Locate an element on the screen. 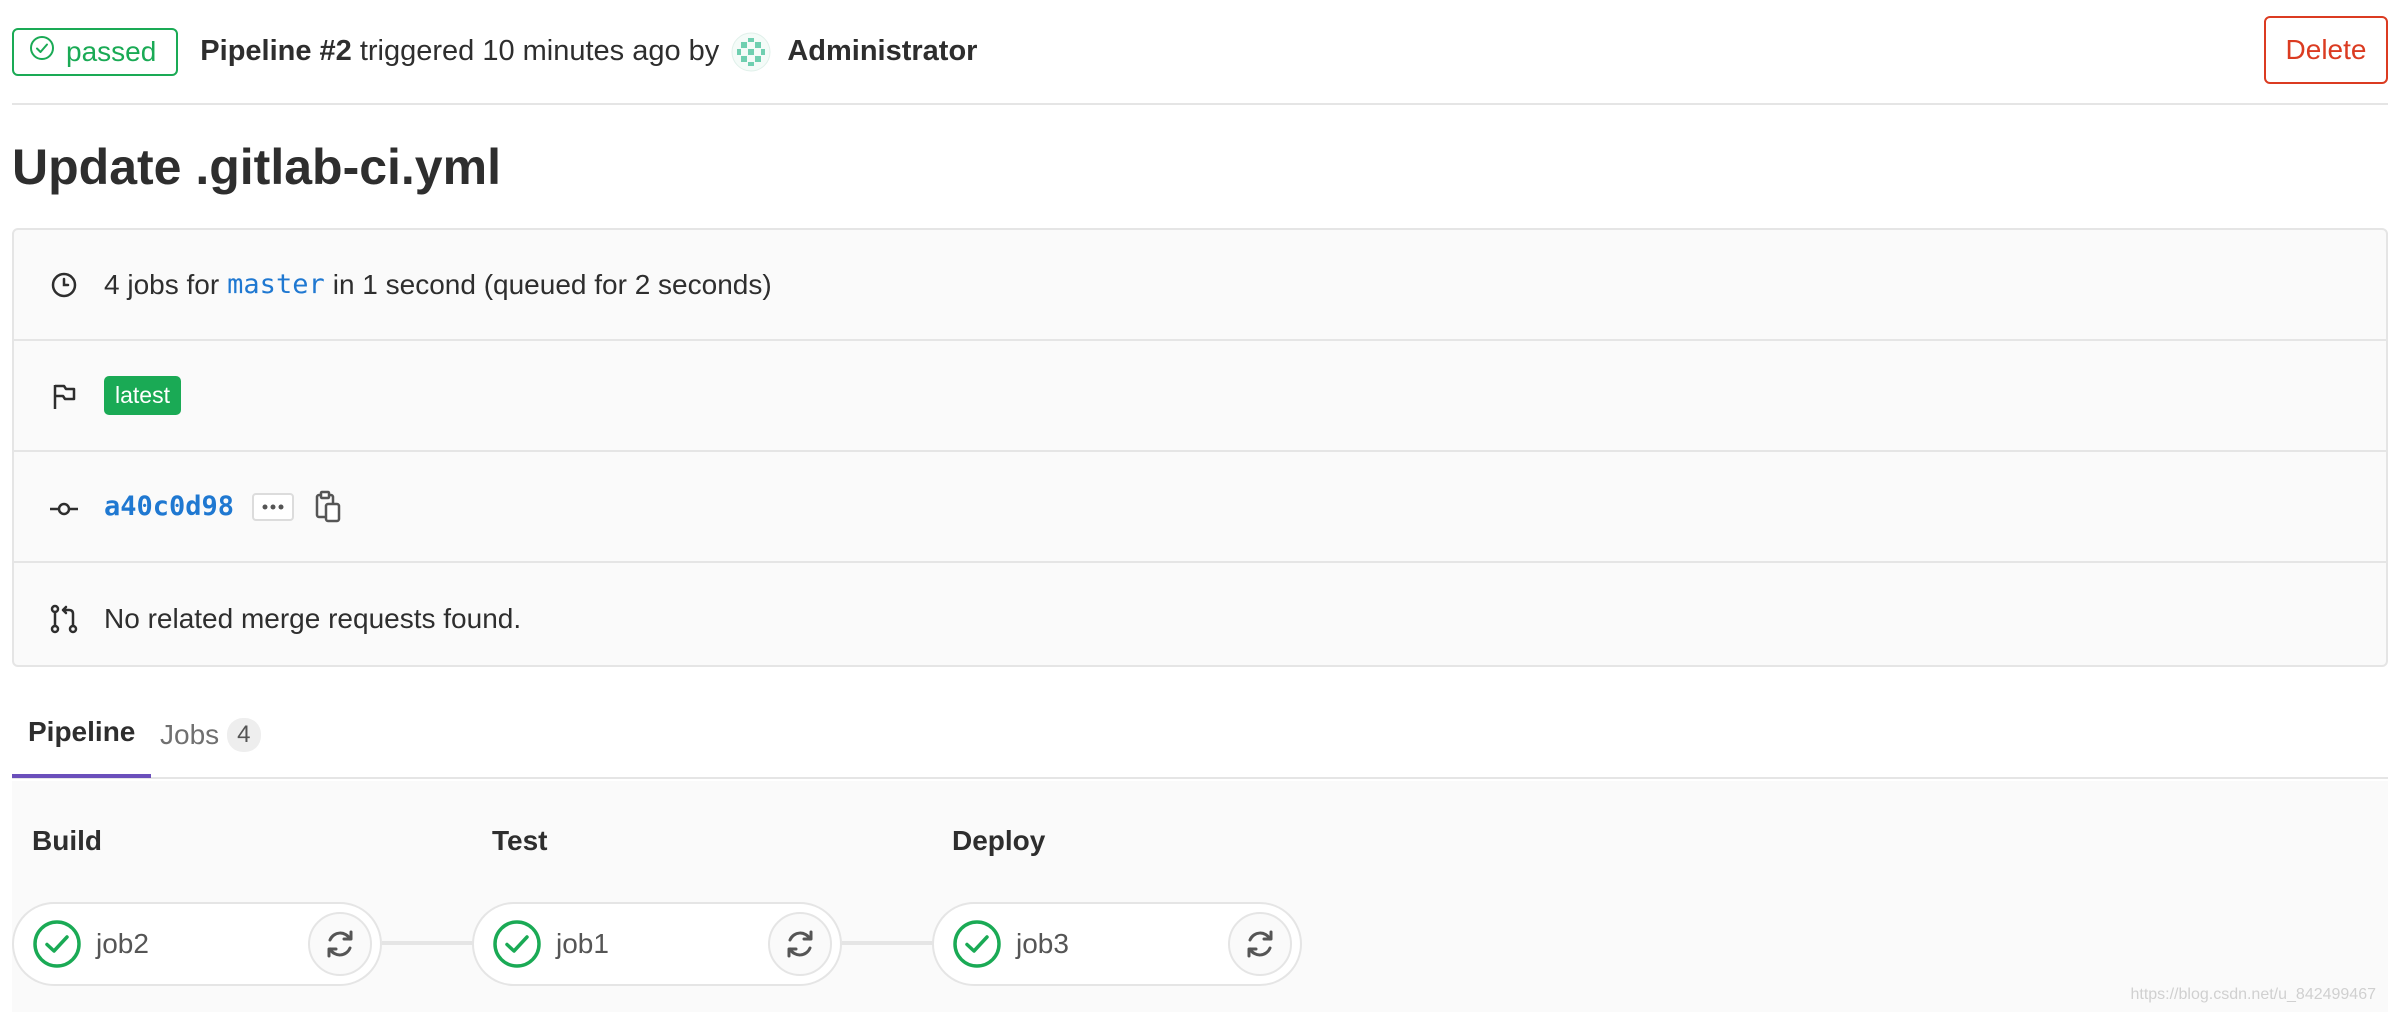 The image size is (2400, 1012). commit-row: a40c0d98 is located at coordinates (1200, 507).